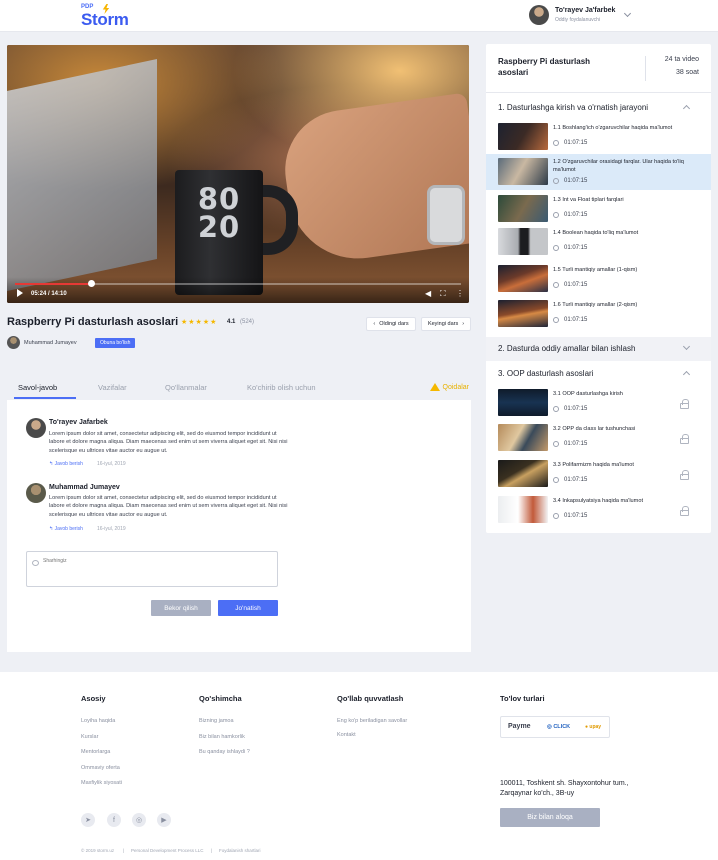  Describe the element at coordinates (598, 374) in the screenshot. I see `section-header-3: 3. OOP dasturlash asoslari` at that location.